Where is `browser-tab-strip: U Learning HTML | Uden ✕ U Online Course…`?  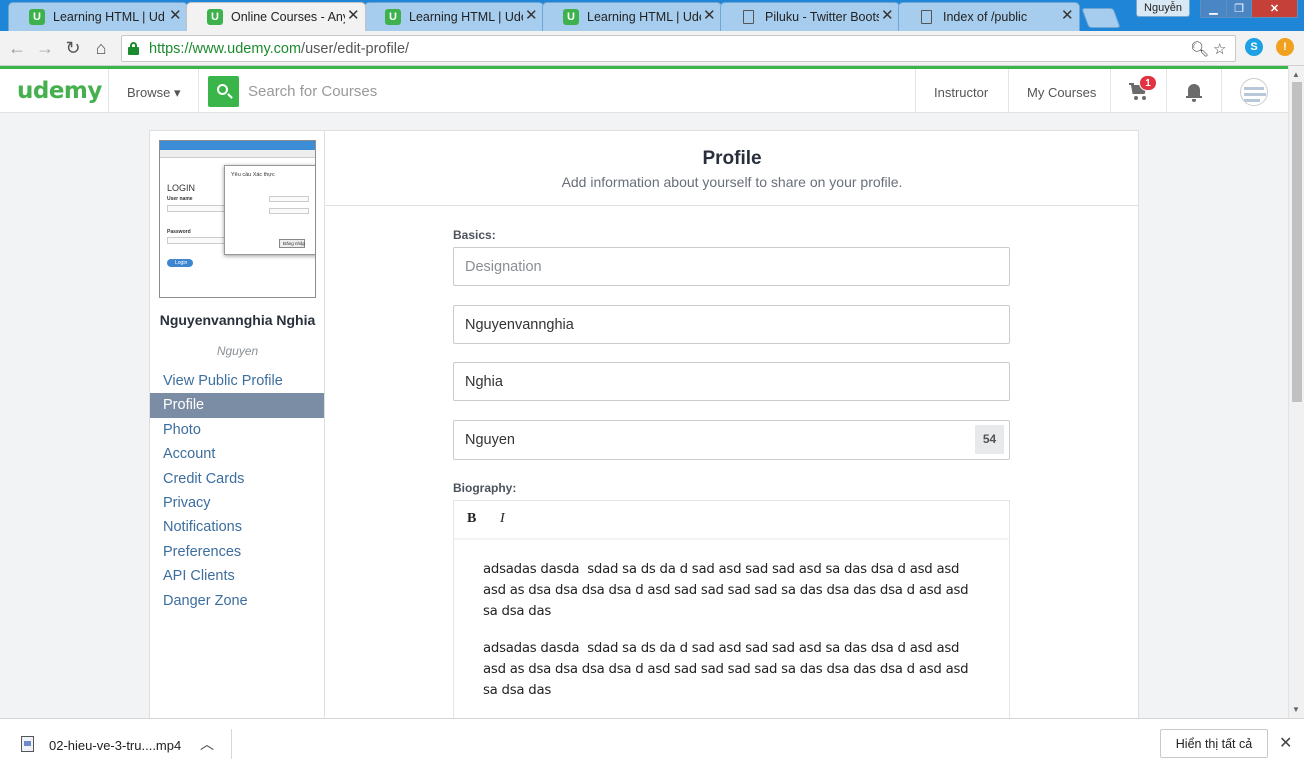
browser-tab-strip: U Learning HTML | Uden ✕ U Online Course… is located at coordinates (652, 15).